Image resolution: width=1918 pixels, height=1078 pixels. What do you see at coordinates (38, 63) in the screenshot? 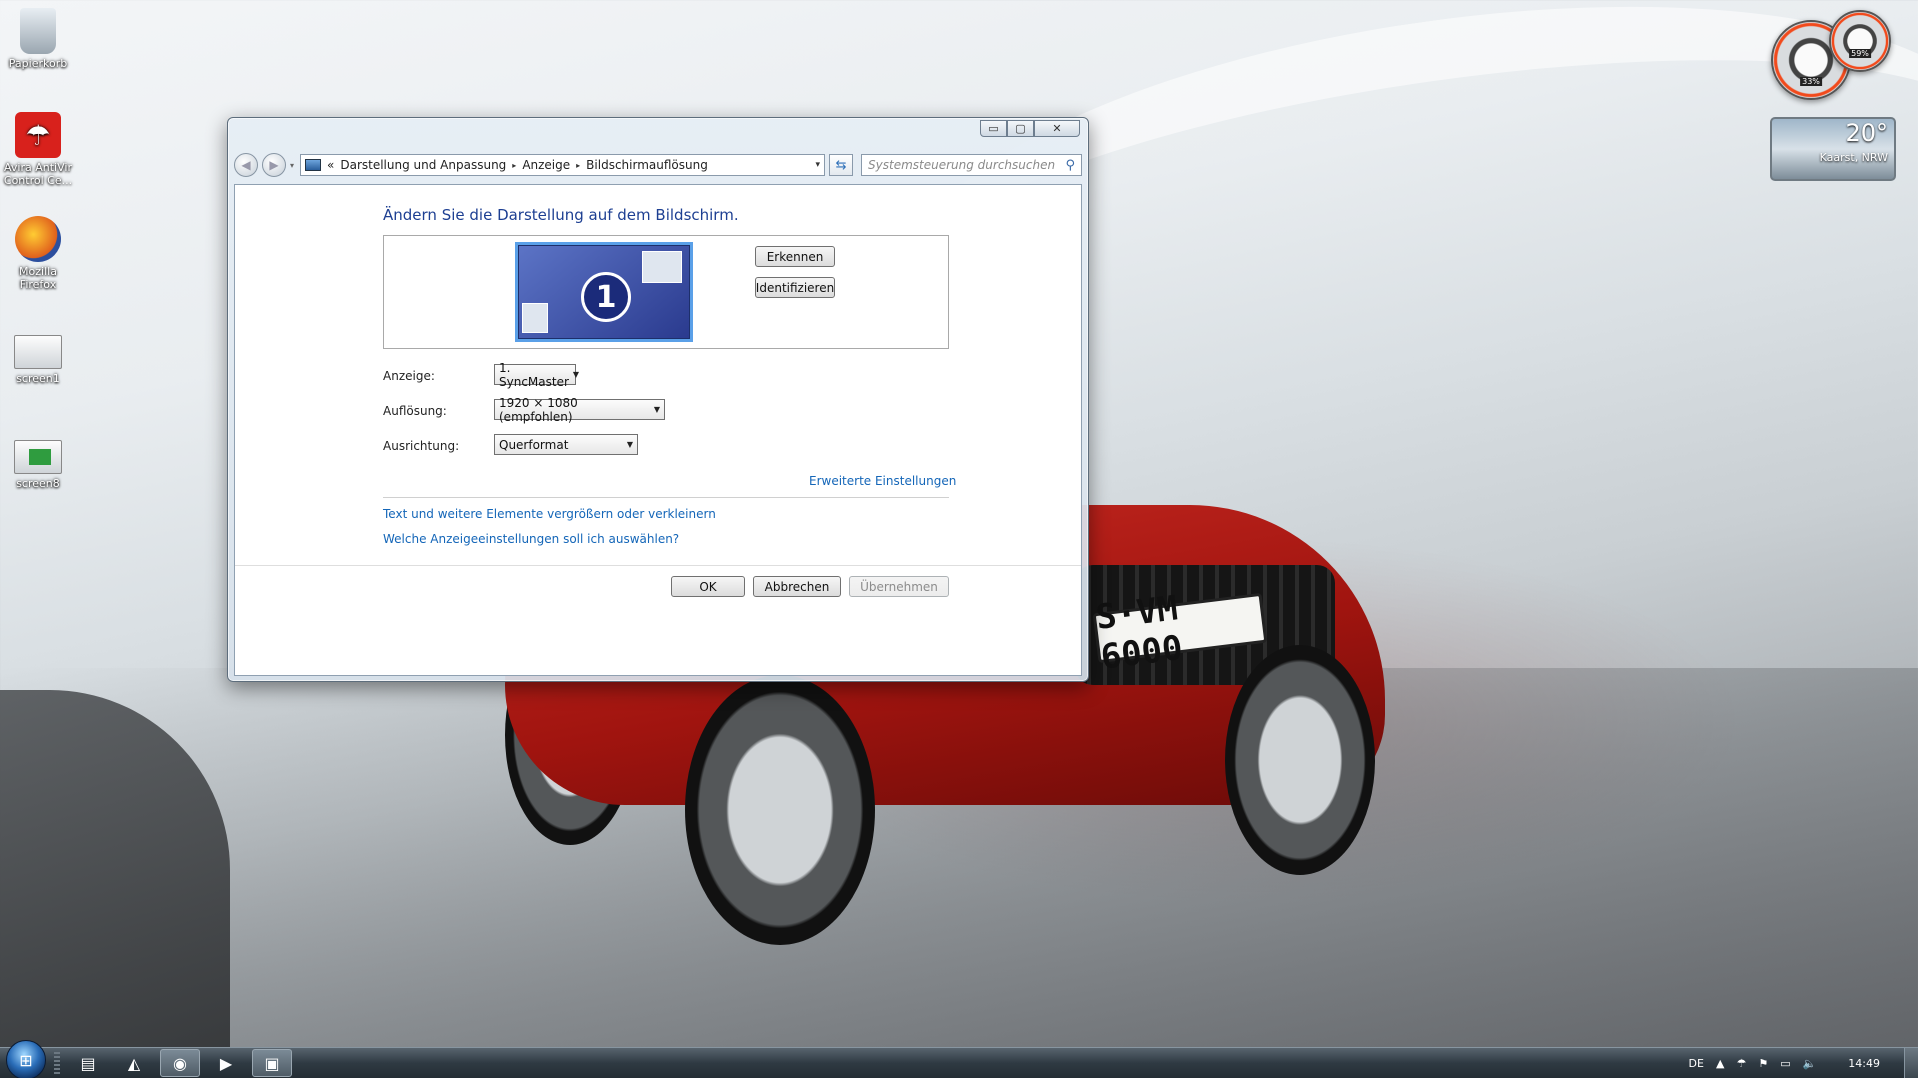
I see `desktop-icon-label: Papierkorb` at bounding box center [38, 63].